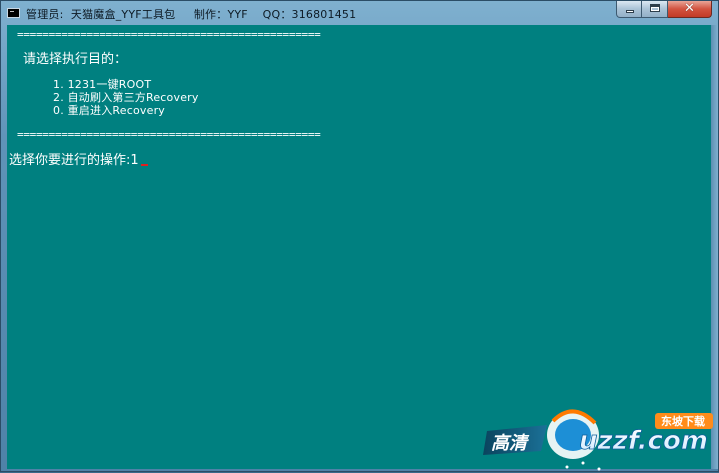 Image resolution: width=719 pixels, height=473 pixels. What do you see at coordinates (191, 14) in the screenshot?
I see `window-title: 管理员: 天猫魔盒_YYF工具包 制作：YYF QQ：316801451` at bounding box center [191, 14].